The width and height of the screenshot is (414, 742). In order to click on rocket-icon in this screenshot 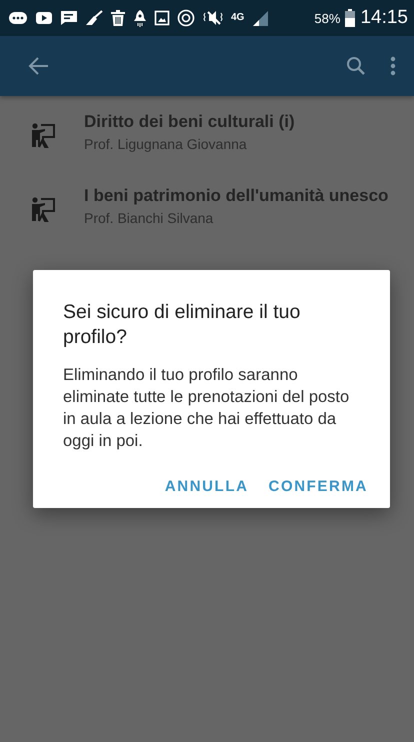, I will do `click(140, 18)`.